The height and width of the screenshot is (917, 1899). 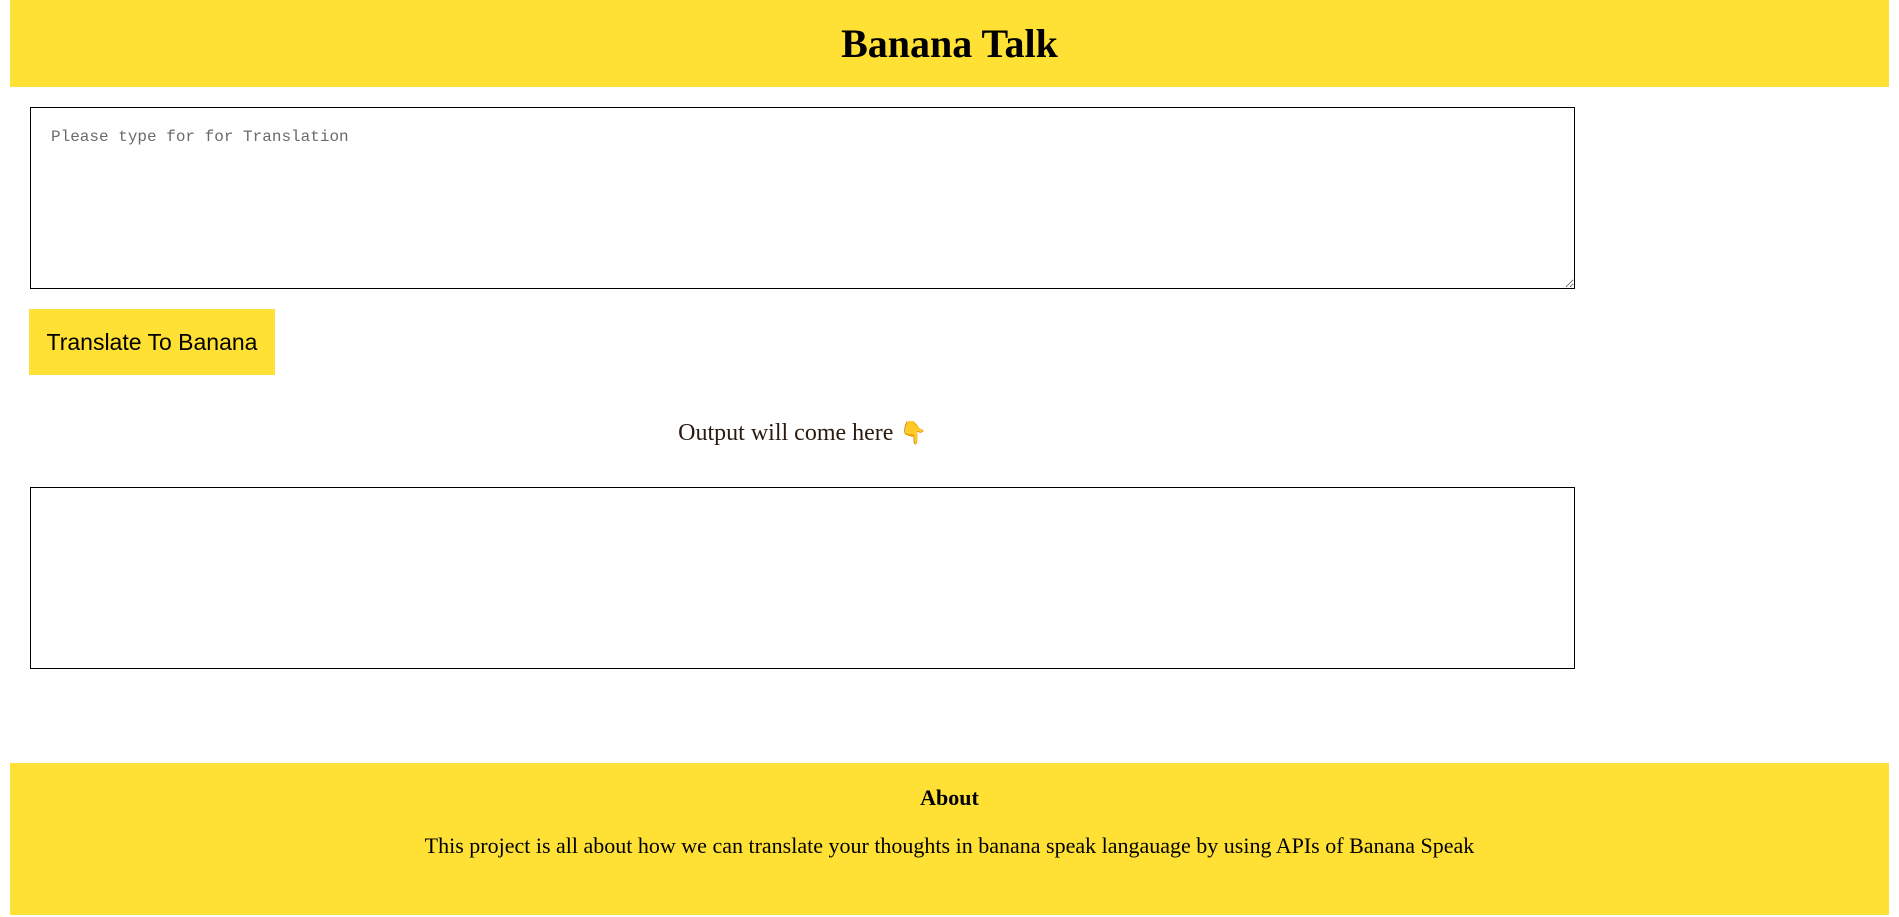 What do you see at coordinates (786, 433) in the screenshot?
I see `output-label-text: Output will come here` at bounding box center [786, 433].